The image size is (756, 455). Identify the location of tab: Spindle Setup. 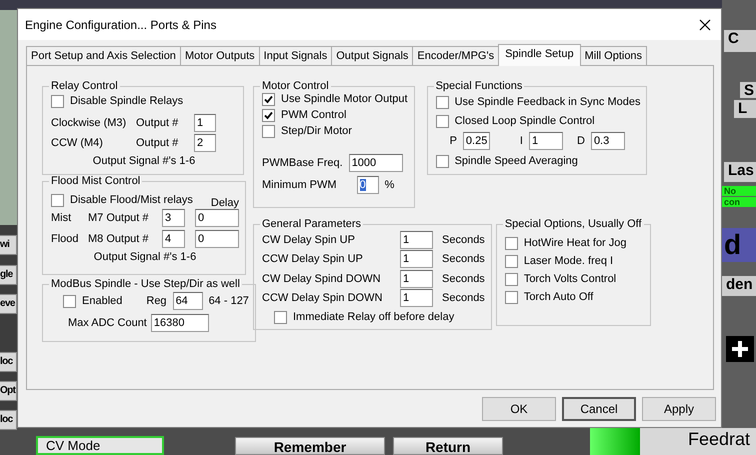
(539, 55).